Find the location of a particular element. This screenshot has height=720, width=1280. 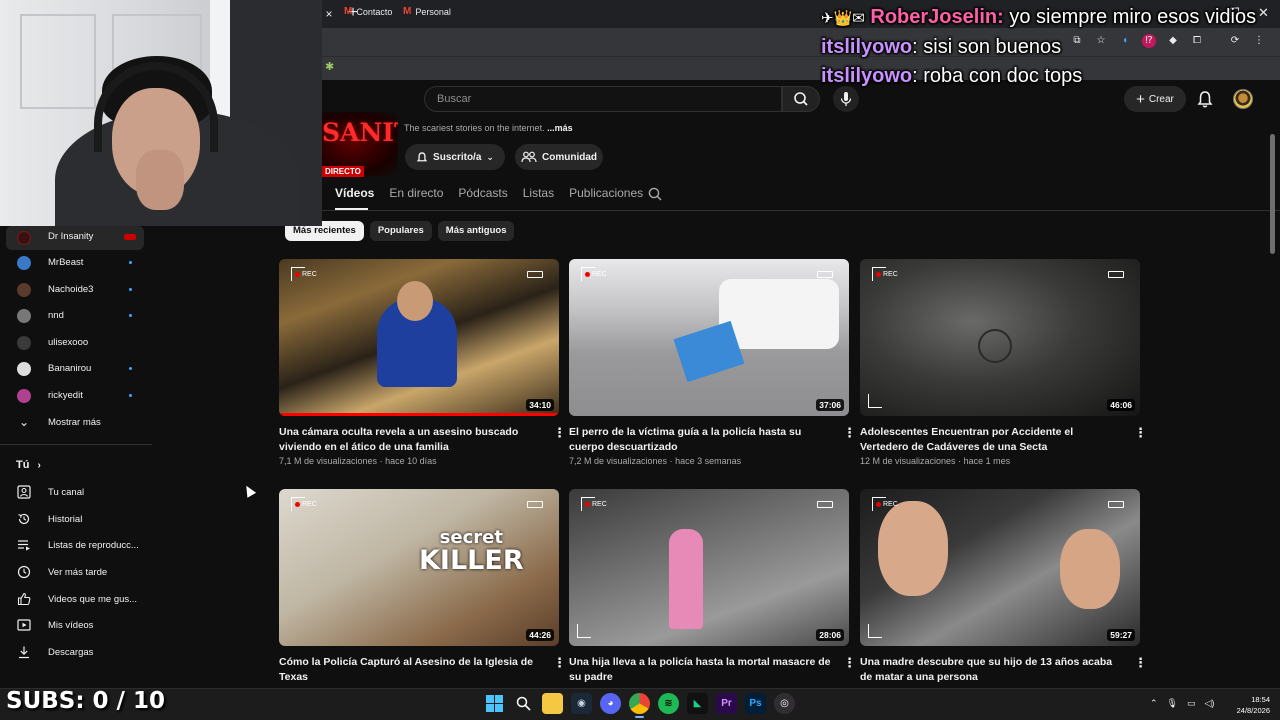

taskbar-clock: 18:54 24/8/2026 is located at coordinates (1249, 705).